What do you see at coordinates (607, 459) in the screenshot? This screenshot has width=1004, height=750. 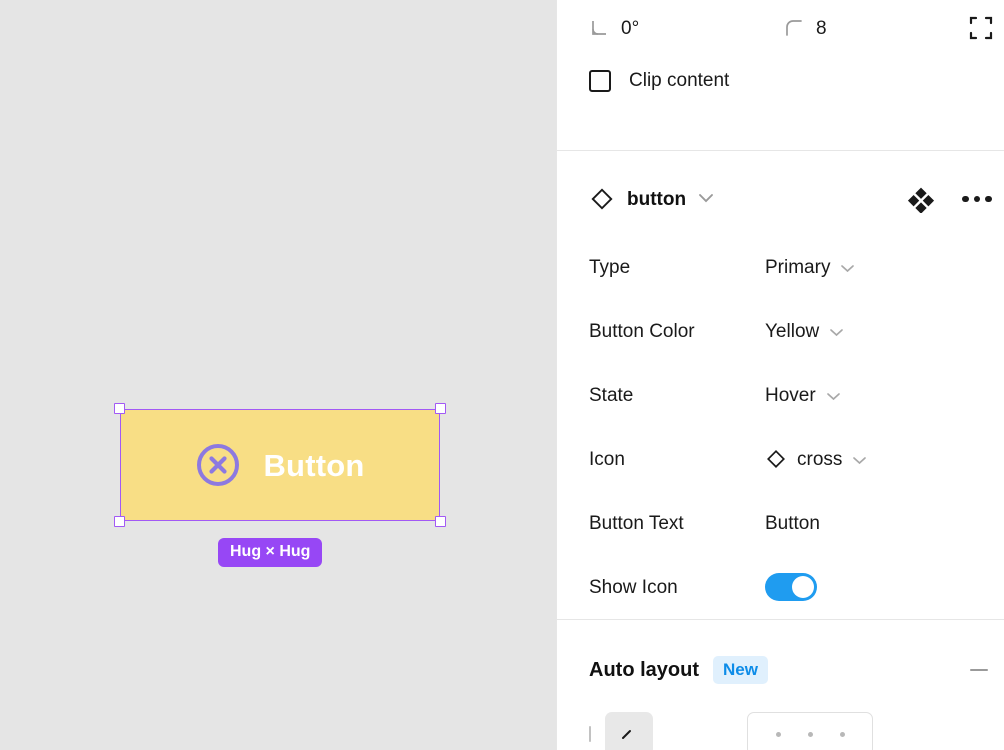 I see `property-label: Icon` at bounding box center [607, 459].